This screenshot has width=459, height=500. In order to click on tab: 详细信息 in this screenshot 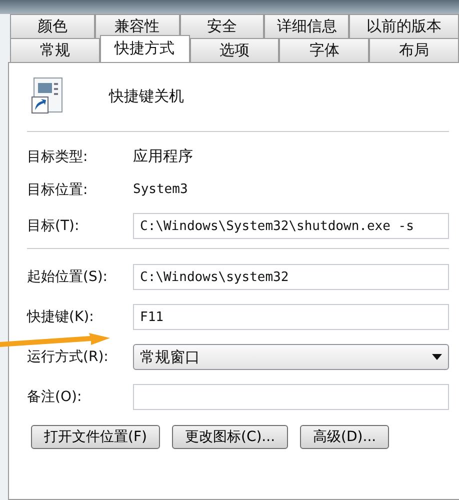, I will do `click(307, 26)`.